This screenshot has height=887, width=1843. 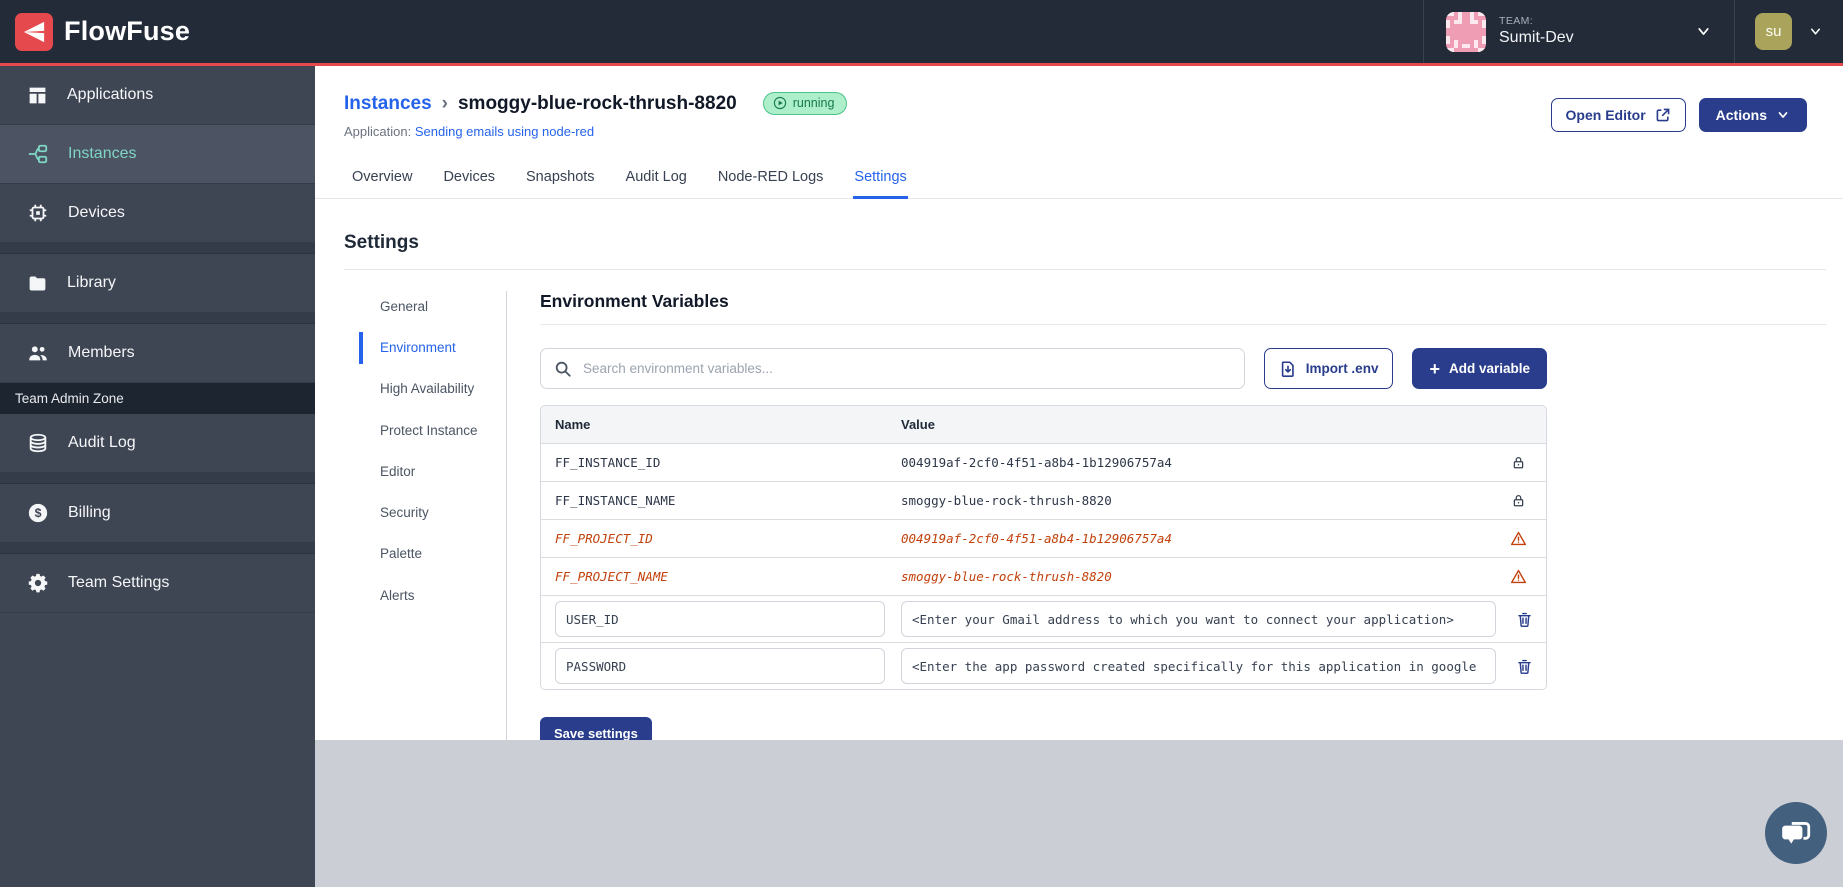 What do you see at coordinates (608, 462) in the screenshot?
I see `env-var-name: FF_INSTANCE_ID` at bounding box center [608, 462].